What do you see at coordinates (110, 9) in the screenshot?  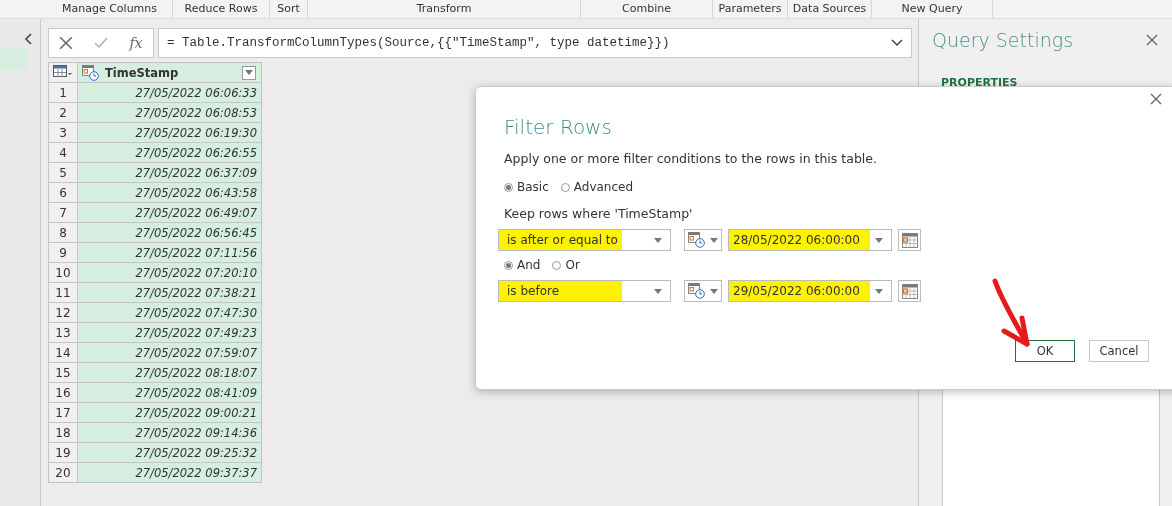 I see `ribbon-group-label: Manage Columns` at bounding box center [110, 9].